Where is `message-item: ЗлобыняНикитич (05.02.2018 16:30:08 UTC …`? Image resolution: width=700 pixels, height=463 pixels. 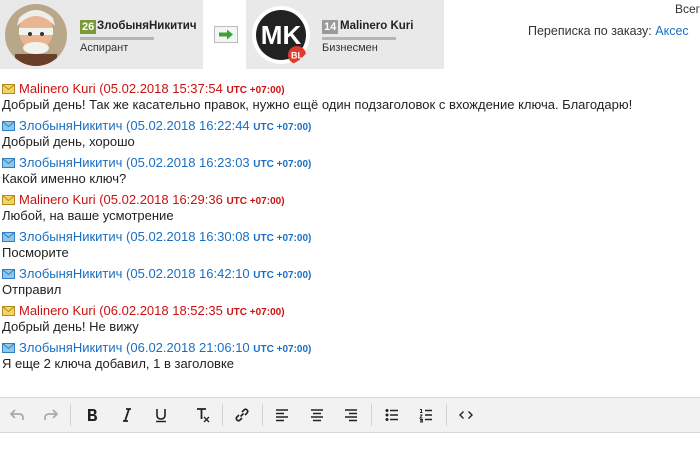
message-item: ЗлобыняНикитич (05.02.2018 16:30:08 UTC … is located at coordinates (350, 246).